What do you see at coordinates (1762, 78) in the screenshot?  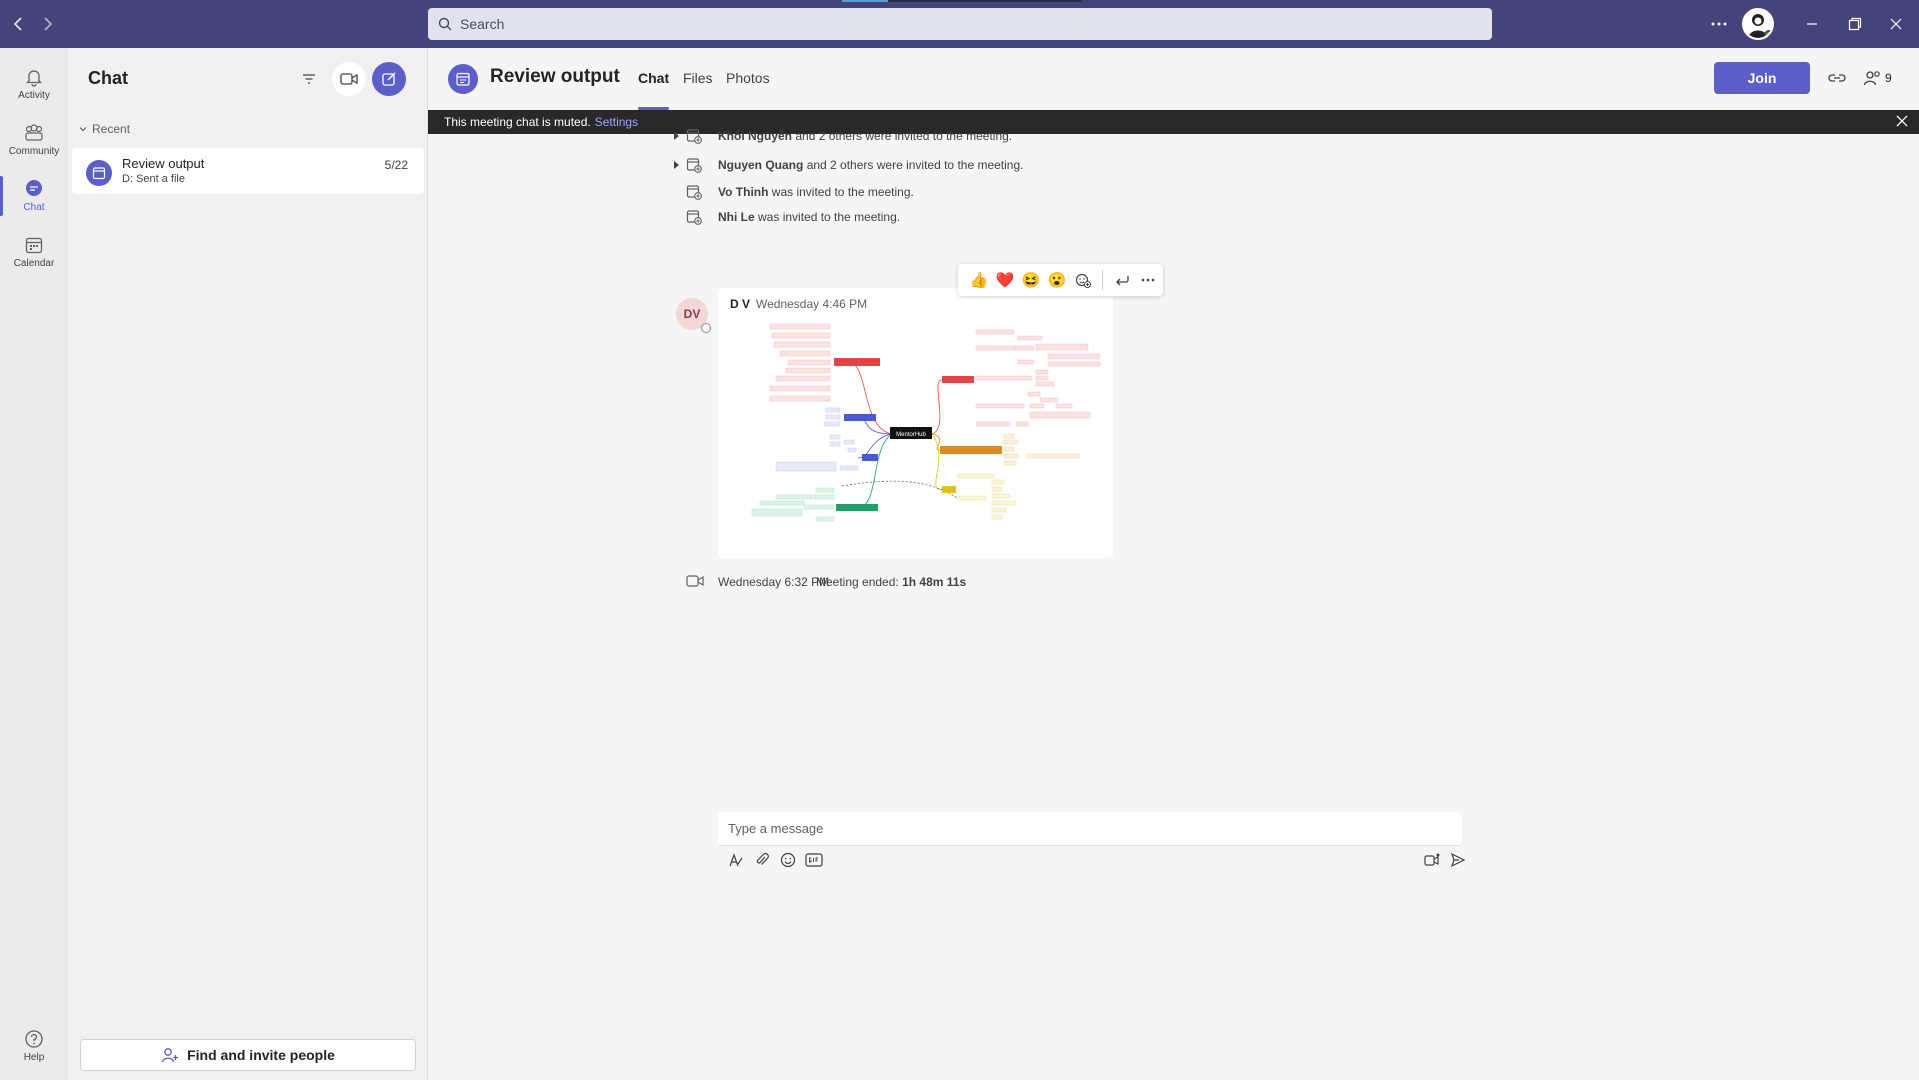 I see `join-button: Join` at bounding box center [1762, 78].